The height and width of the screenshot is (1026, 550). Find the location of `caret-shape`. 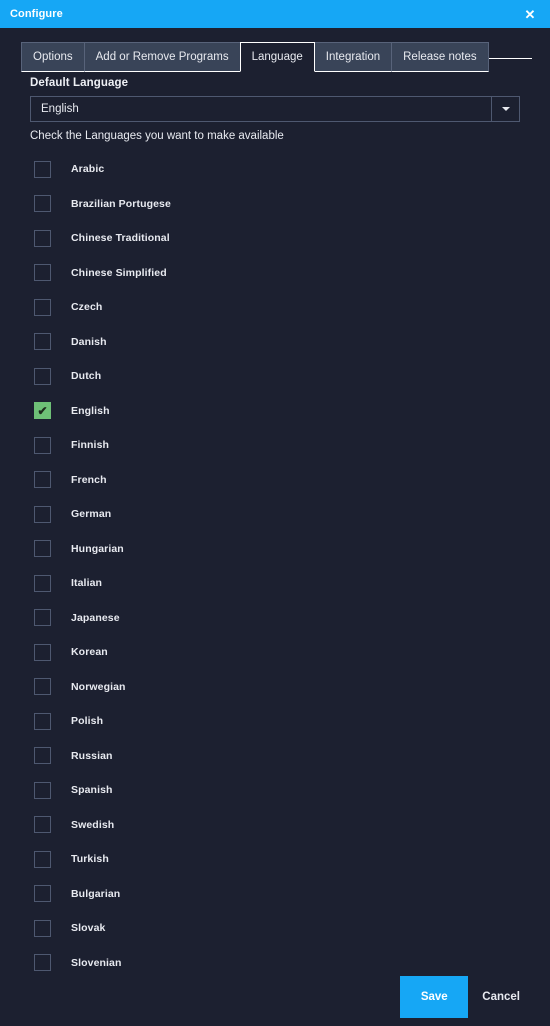

caret-shape is located at coordinates (505, 109).